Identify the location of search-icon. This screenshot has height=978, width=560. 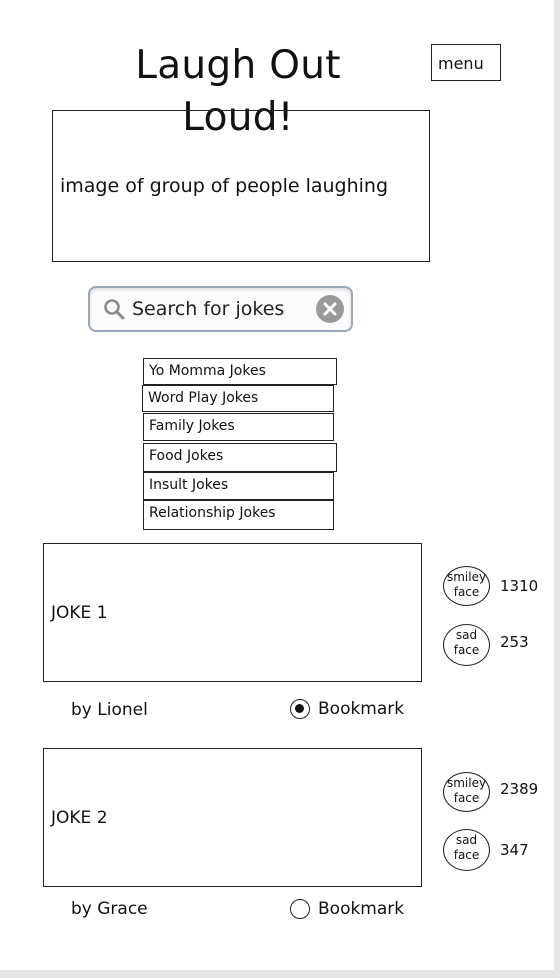
(114, 309).